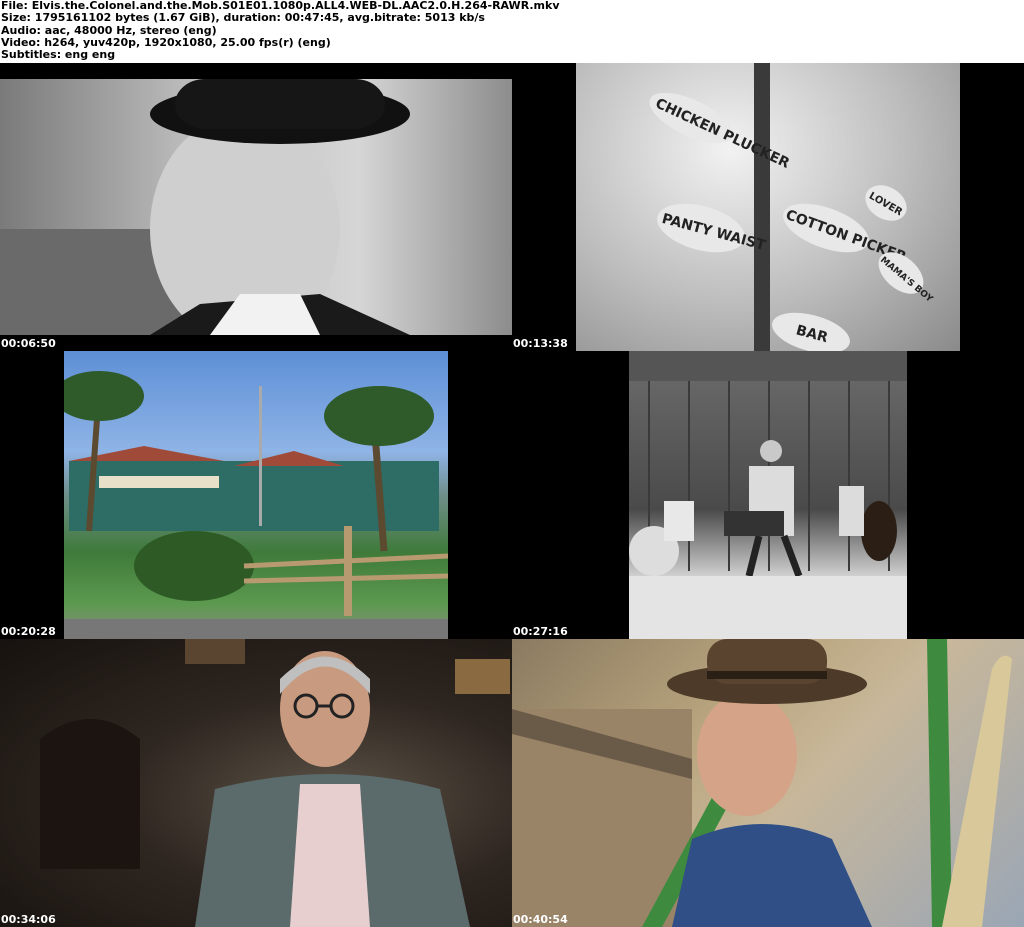 This screenshot has width=1024, height=927. What do you see at coordinates (540, 631) in the screenshot?
I see `timestamp: 00:27:16` at bounding box center [540, 631].